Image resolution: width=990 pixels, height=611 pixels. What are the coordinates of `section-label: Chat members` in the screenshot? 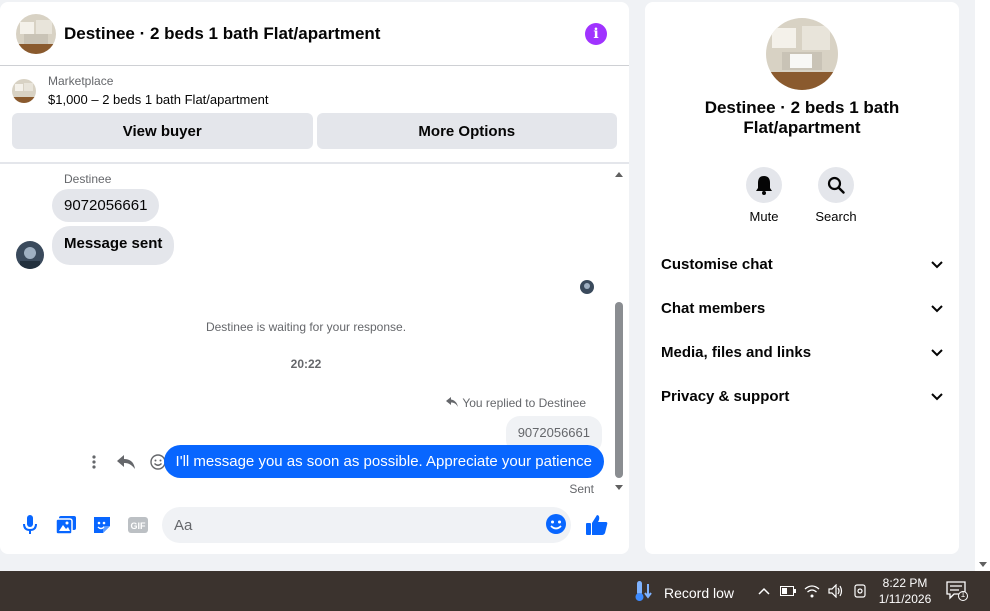 It's located at (713, 308).